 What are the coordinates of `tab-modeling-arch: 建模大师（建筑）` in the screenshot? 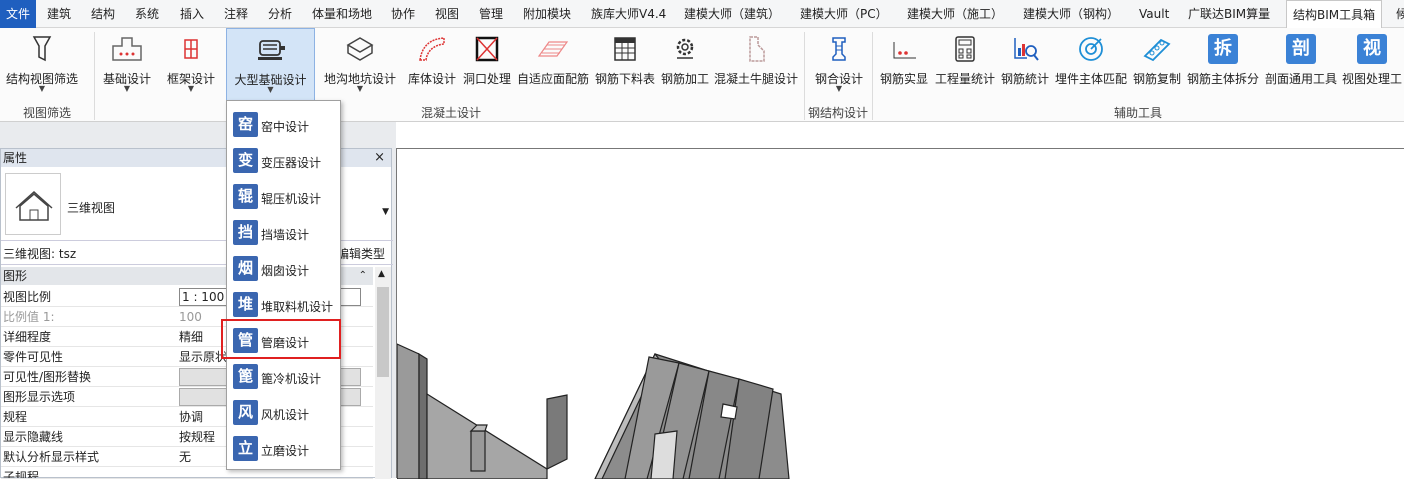 It's located at (732, 14).